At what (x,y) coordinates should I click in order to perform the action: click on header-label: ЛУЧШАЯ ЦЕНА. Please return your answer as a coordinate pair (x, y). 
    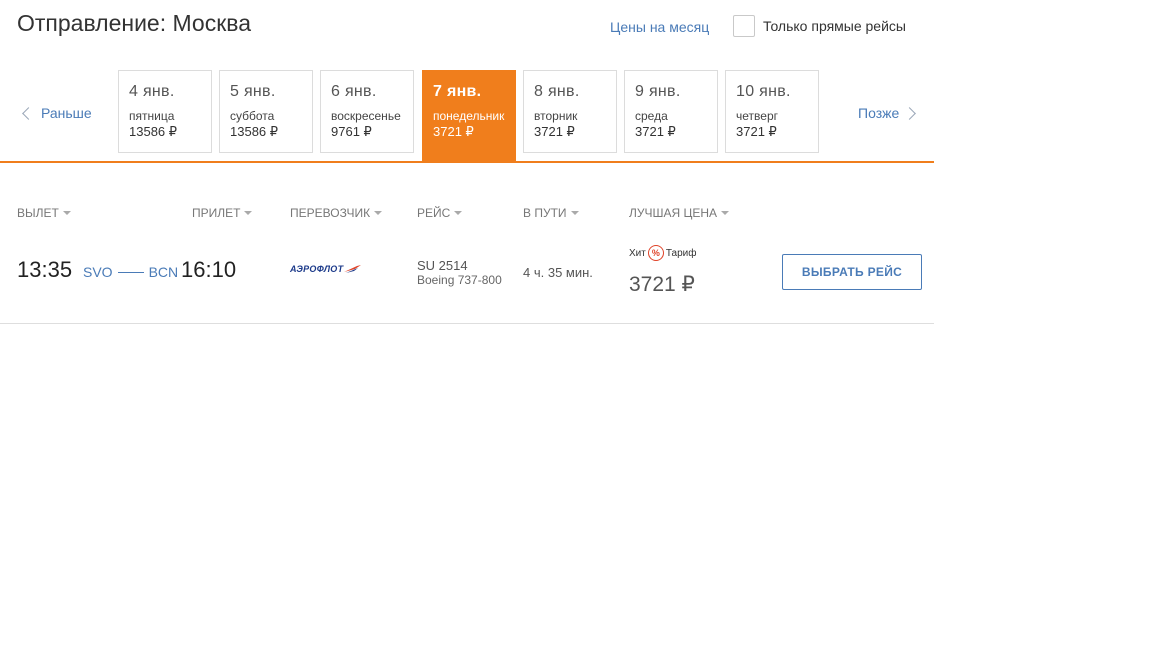
    Looking at the image, I should click on (673, 213).